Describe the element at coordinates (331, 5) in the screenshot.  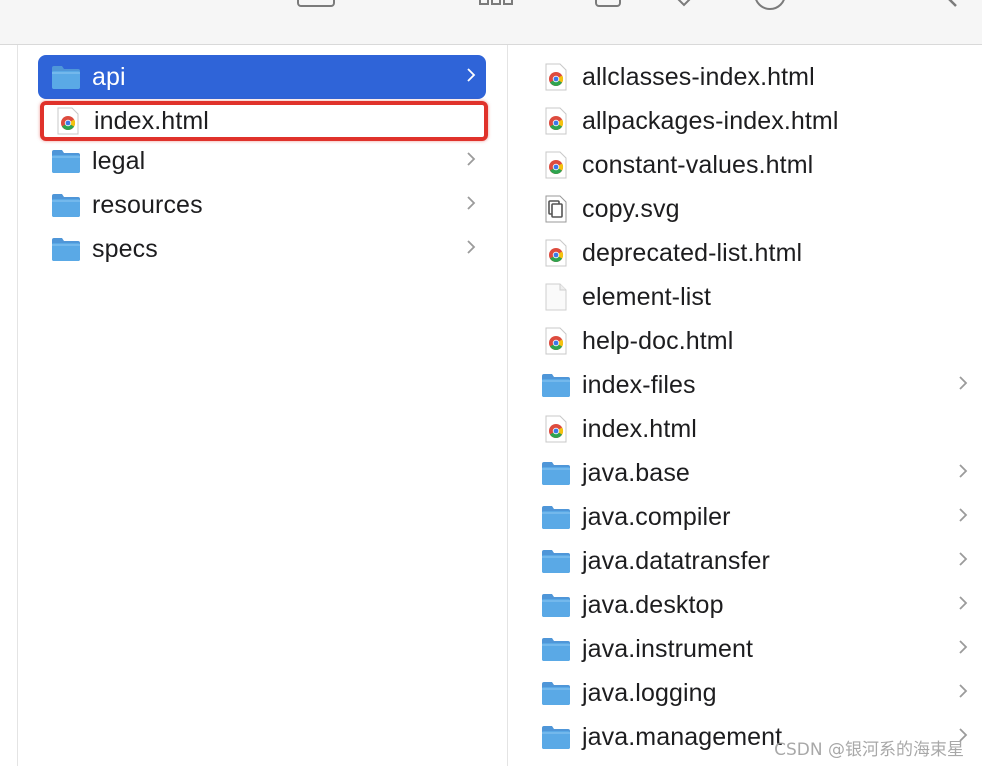
I see `view-mode-icon` at that location.